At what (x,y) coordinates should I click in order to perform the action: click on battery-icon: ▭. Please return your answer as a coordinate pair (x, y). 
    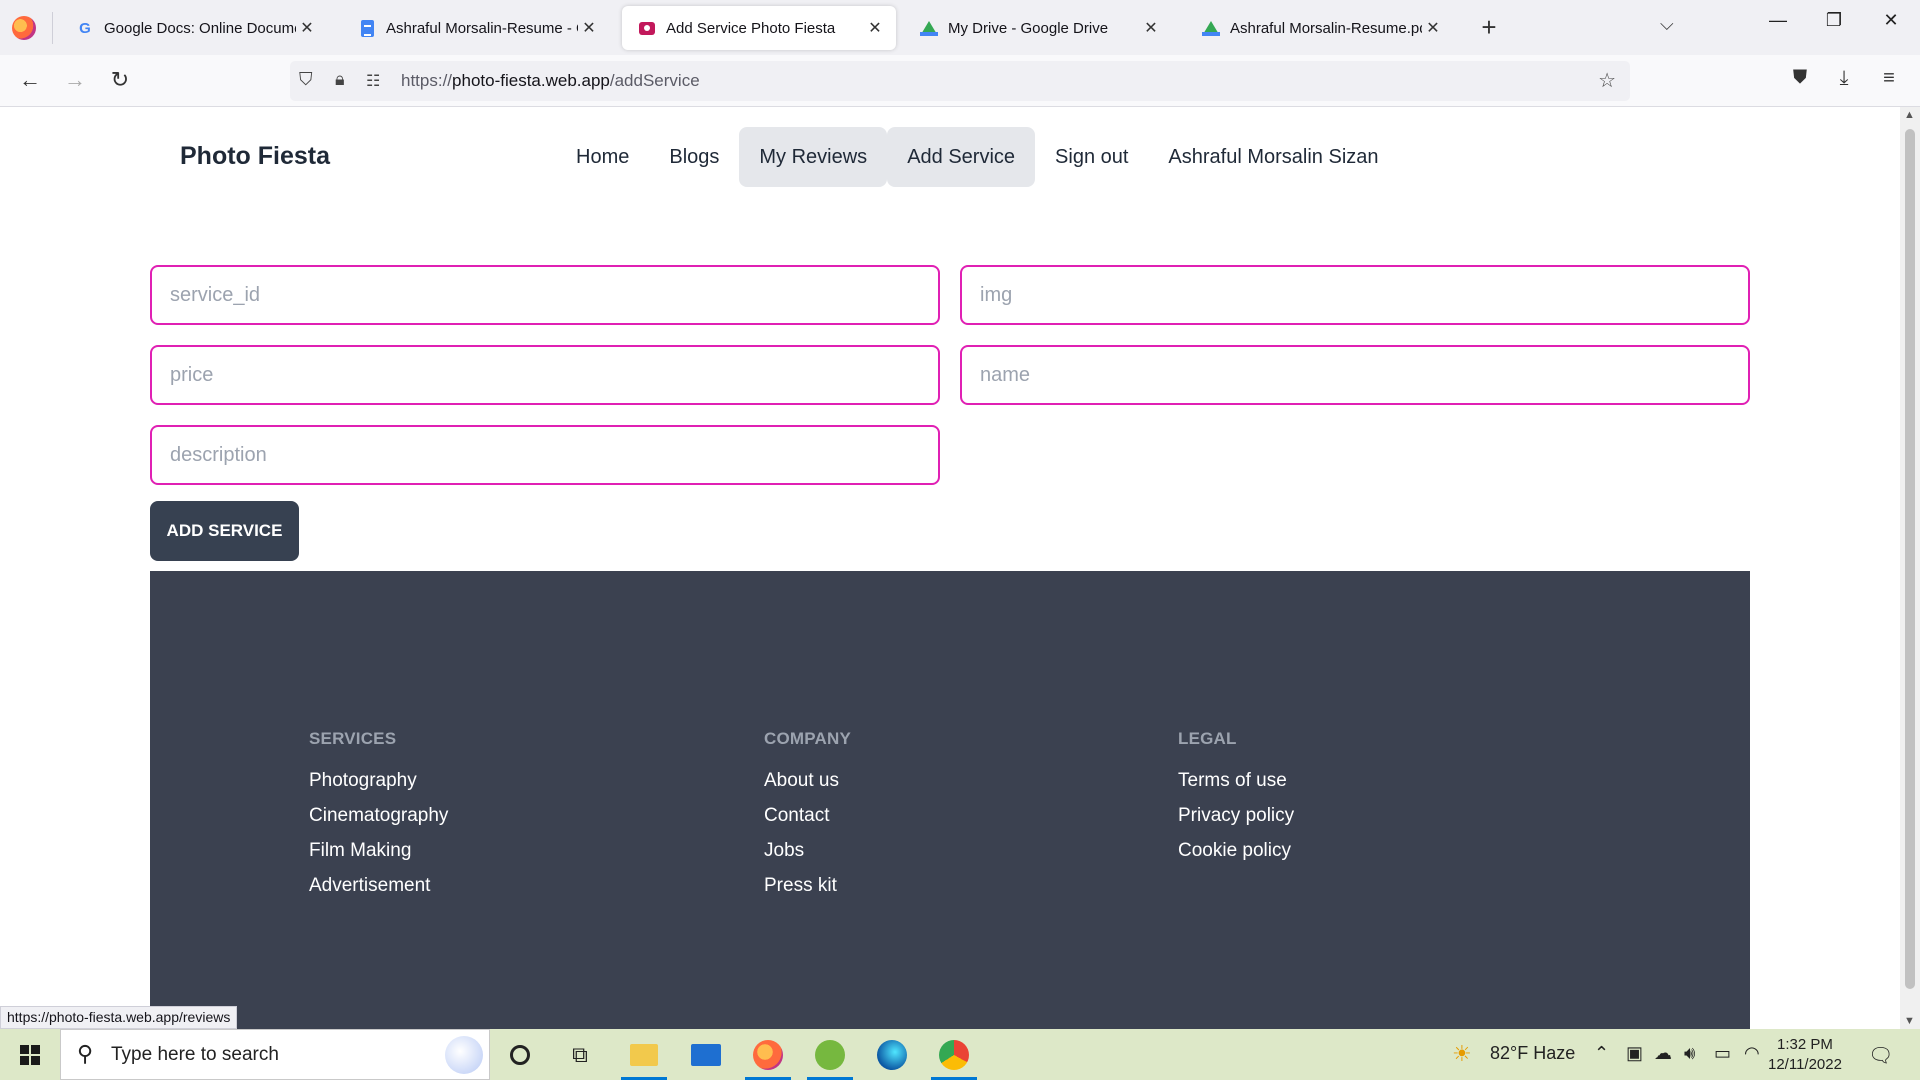
    Looking at the image, I should click on (1722, 1053).